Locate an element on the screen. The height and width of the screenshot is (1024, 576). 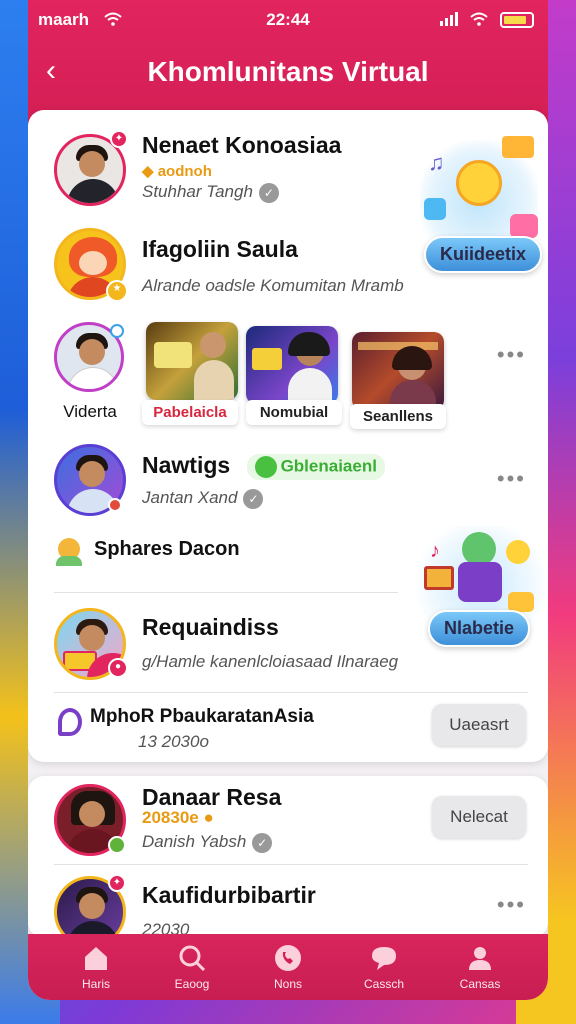
row-action-button: Nelecat is located at coordinates (479, 817).